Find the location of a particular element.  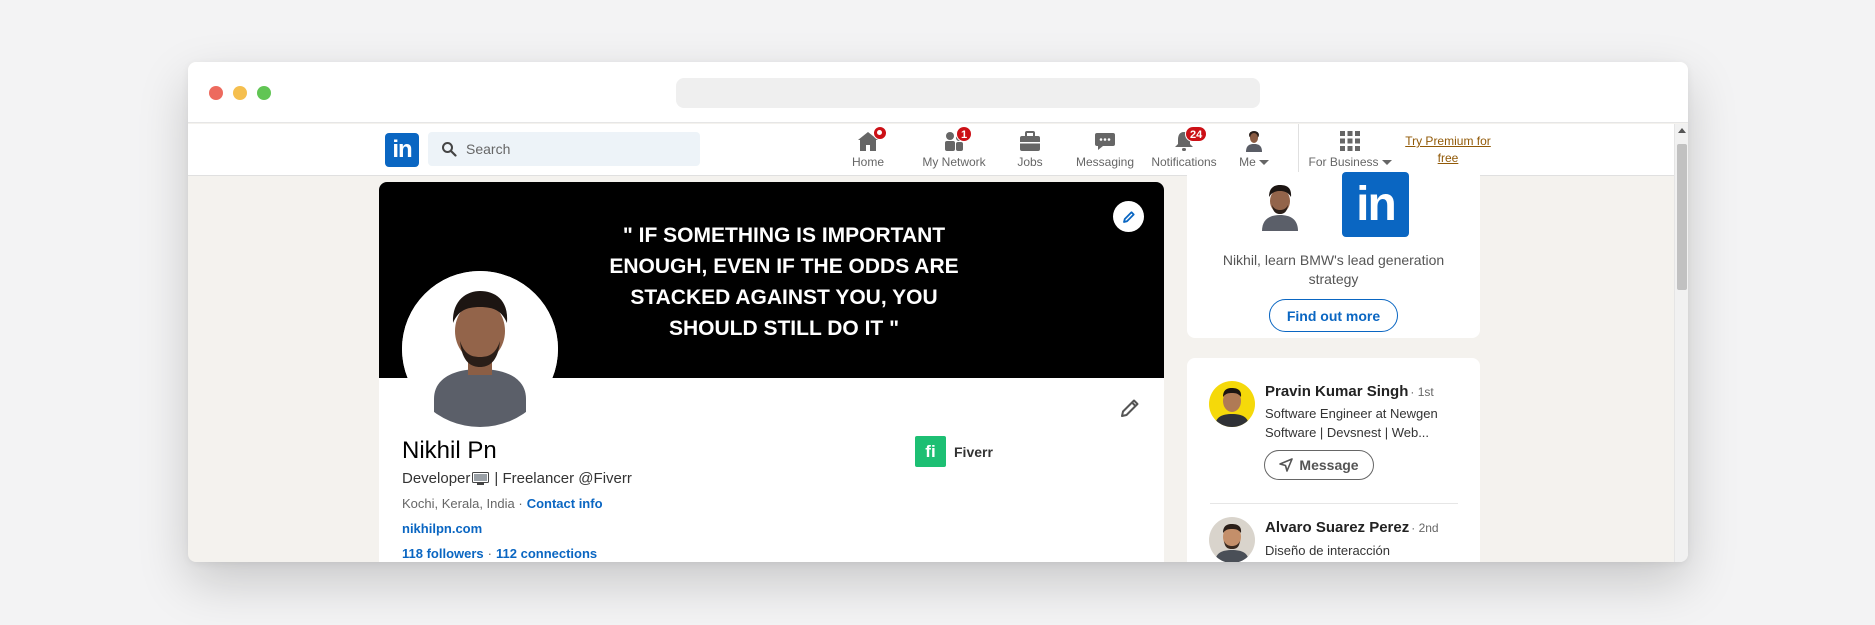

minimize-window-button is located at coordinates (240, 93).